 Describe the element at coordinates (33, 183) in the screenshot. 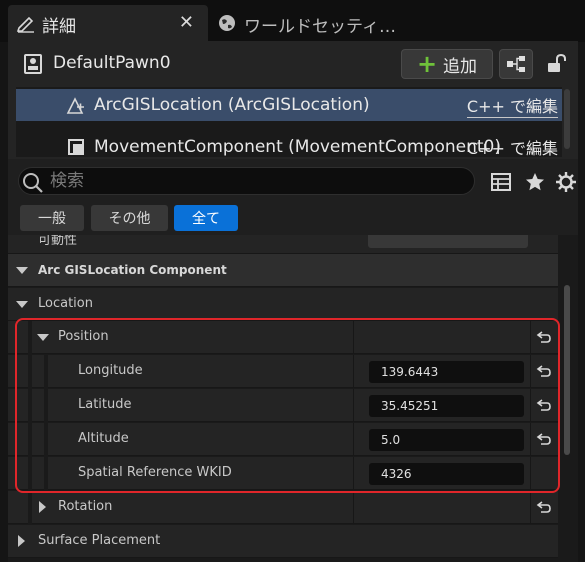

I see `search-icon` at that location.